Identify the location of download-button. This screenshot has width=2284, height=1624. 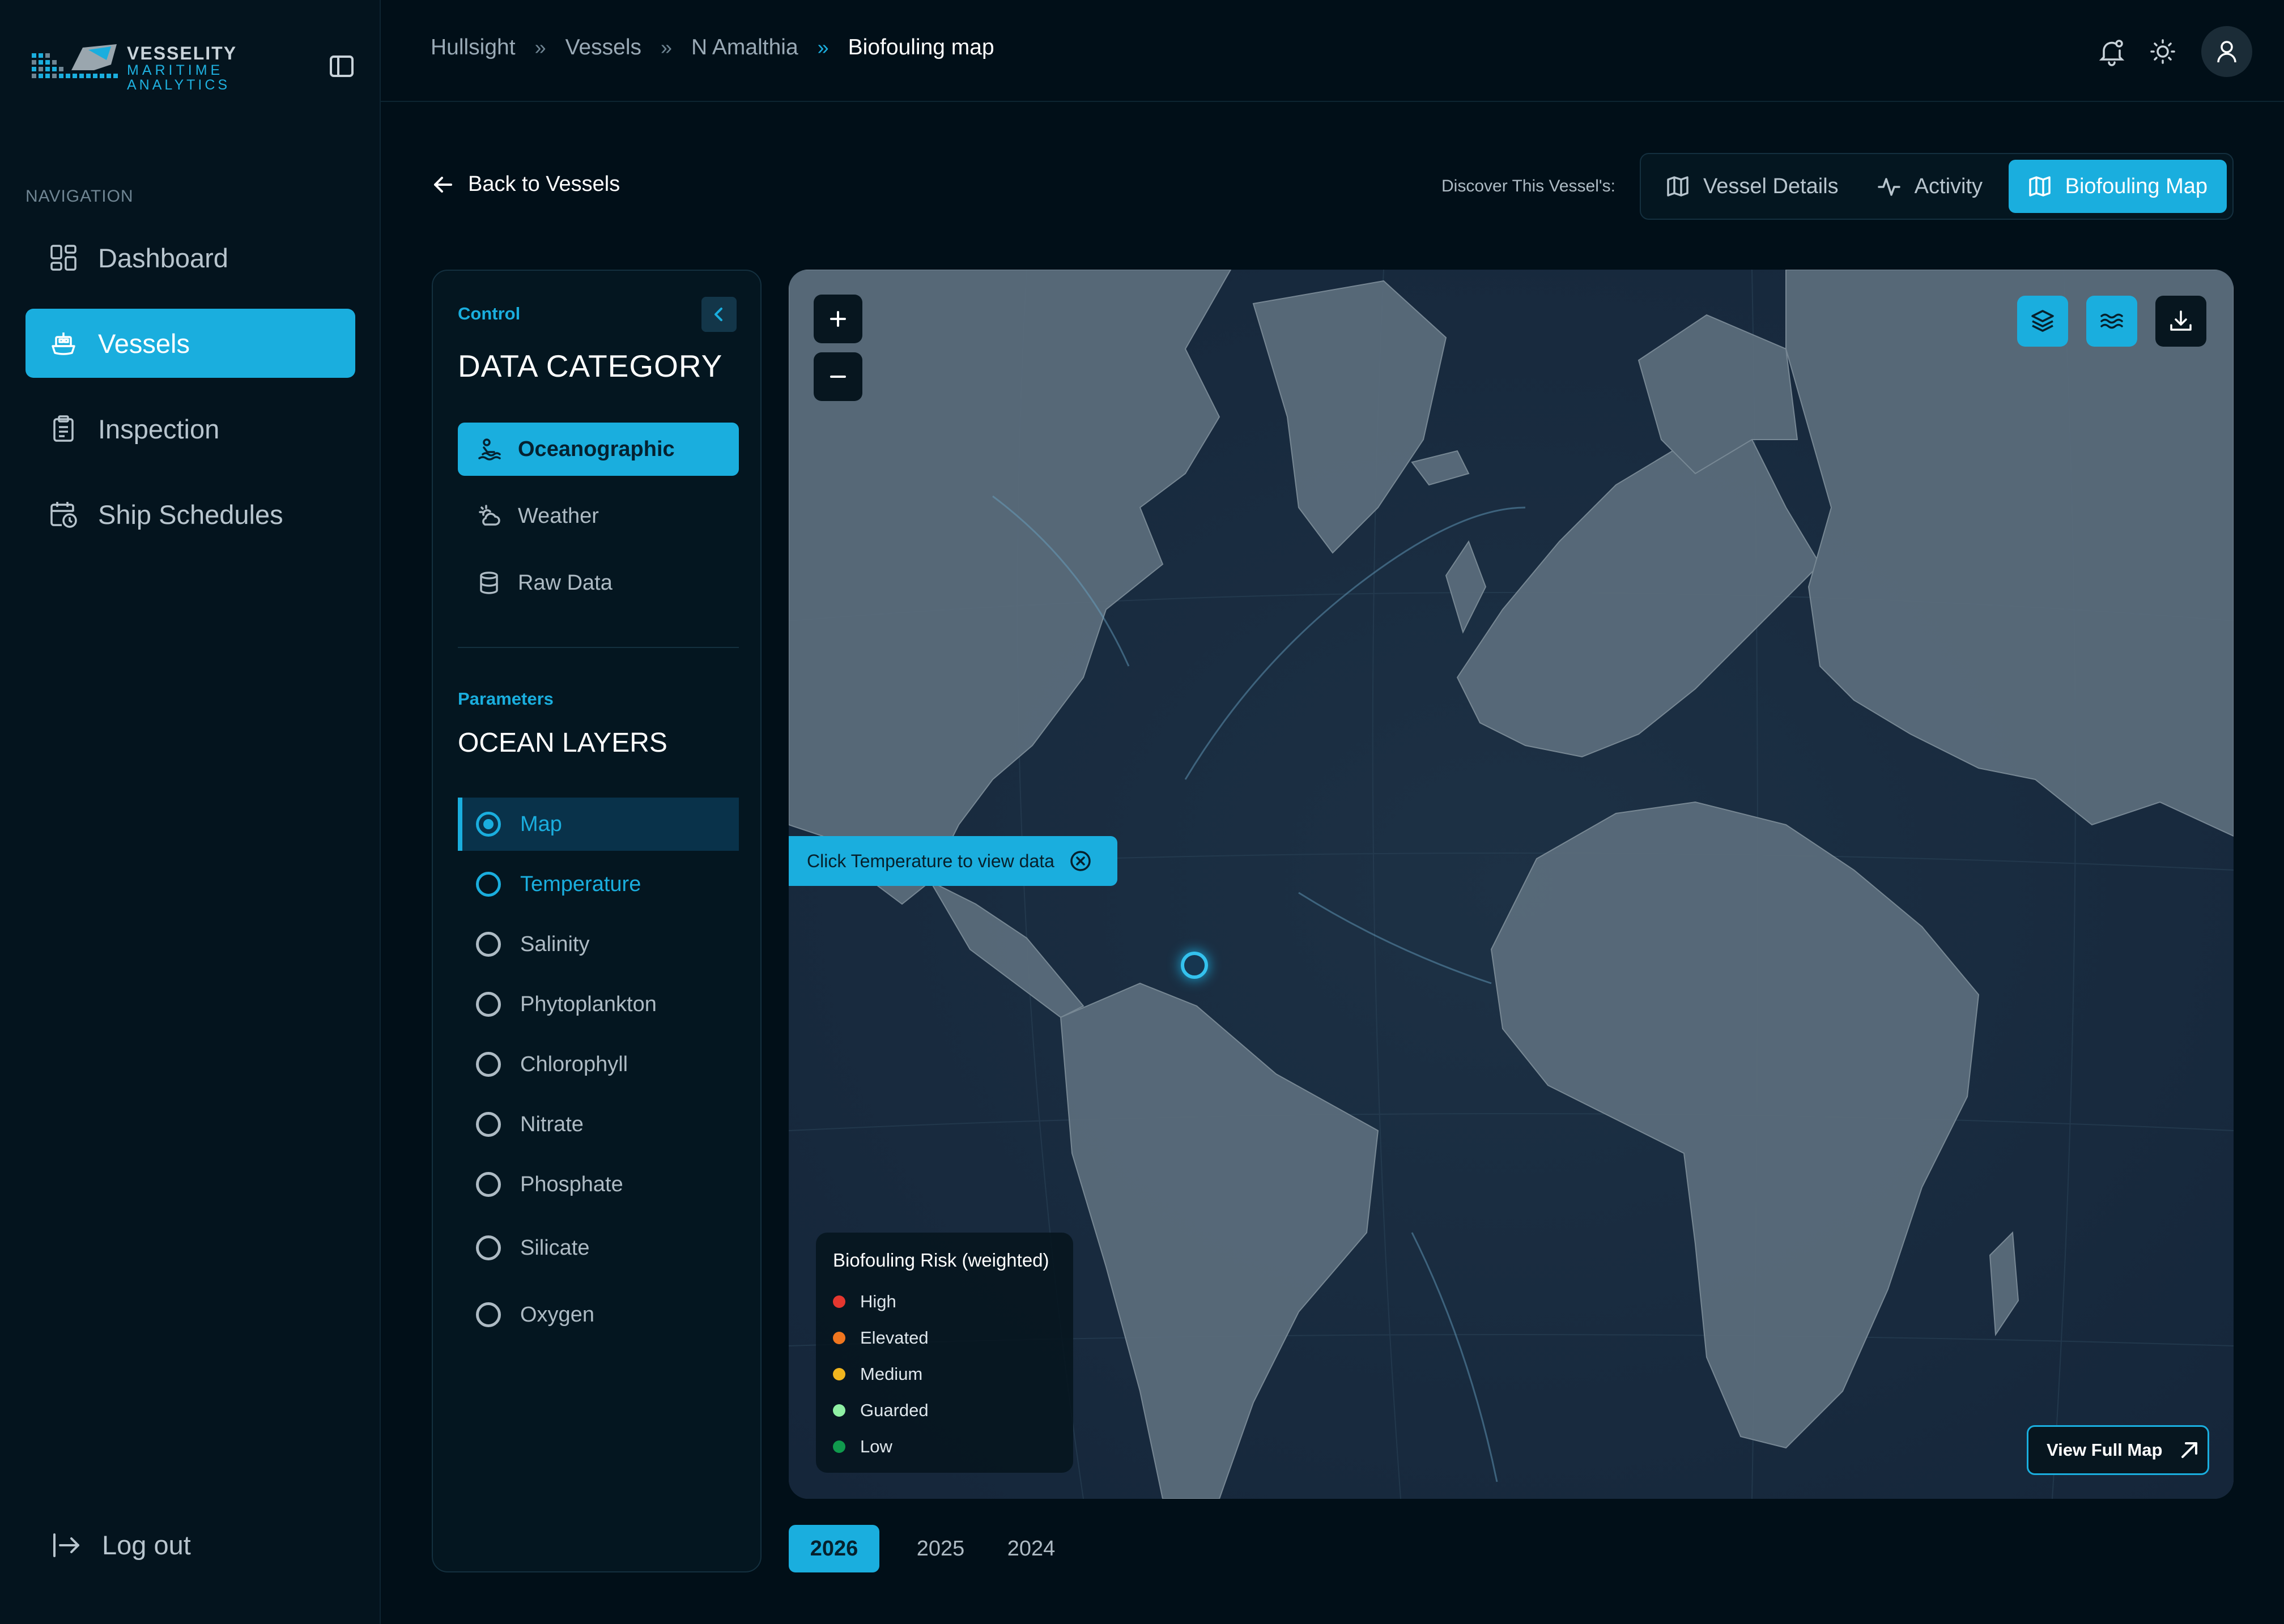
(2180, 321).